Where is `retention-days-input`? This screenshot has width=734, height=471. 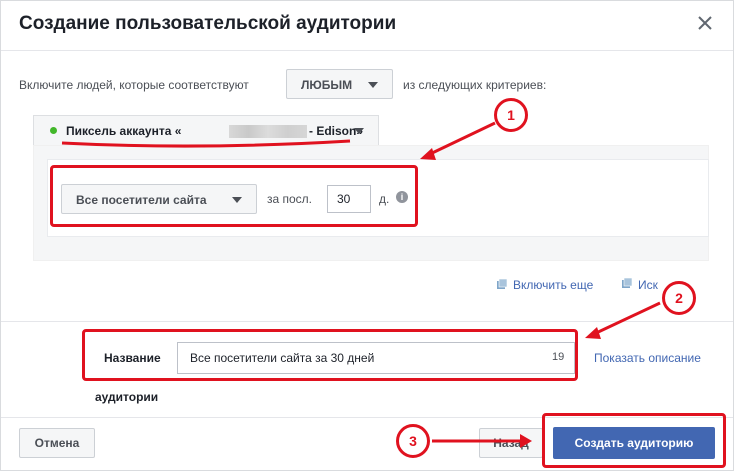 retention-days-input is located at coordinates (349, 199).